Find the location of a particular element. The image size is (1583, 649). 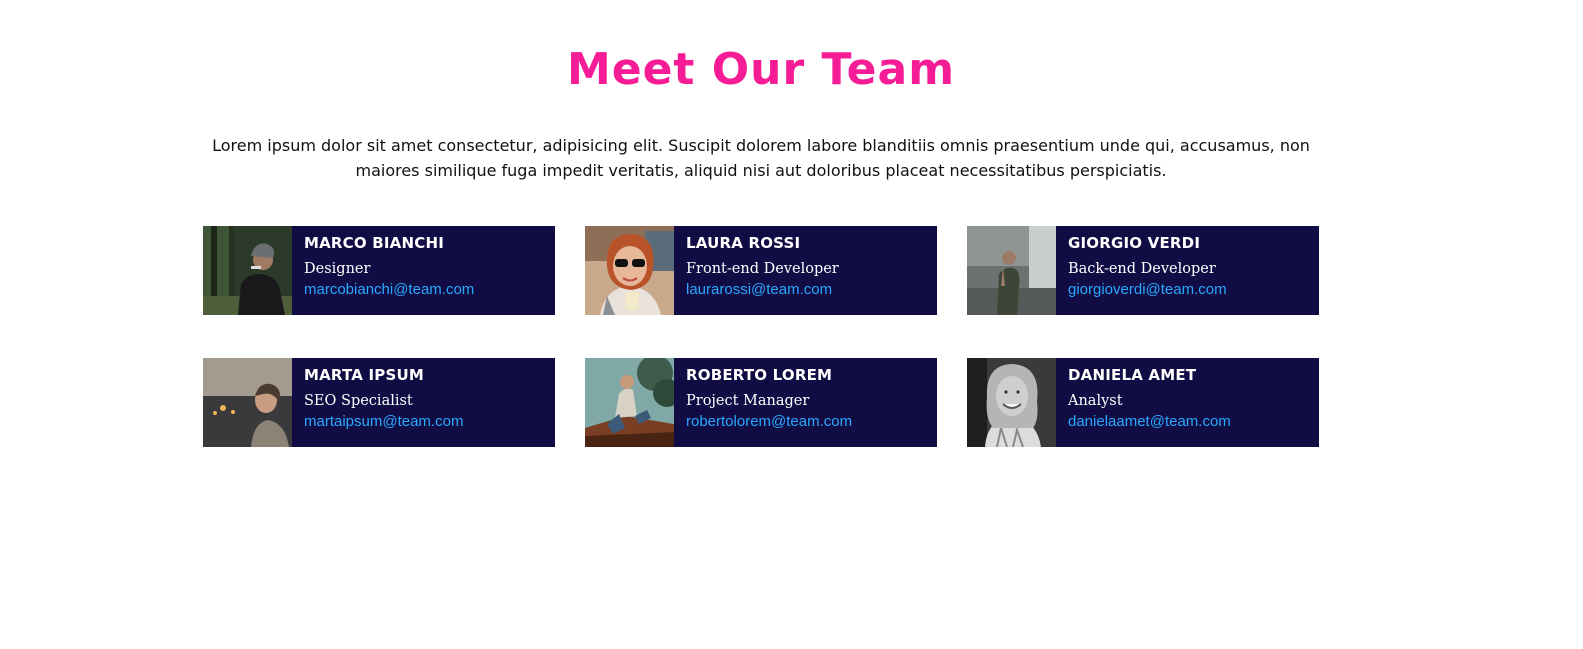

member-role: Designer is located at coordinates (337, 269).